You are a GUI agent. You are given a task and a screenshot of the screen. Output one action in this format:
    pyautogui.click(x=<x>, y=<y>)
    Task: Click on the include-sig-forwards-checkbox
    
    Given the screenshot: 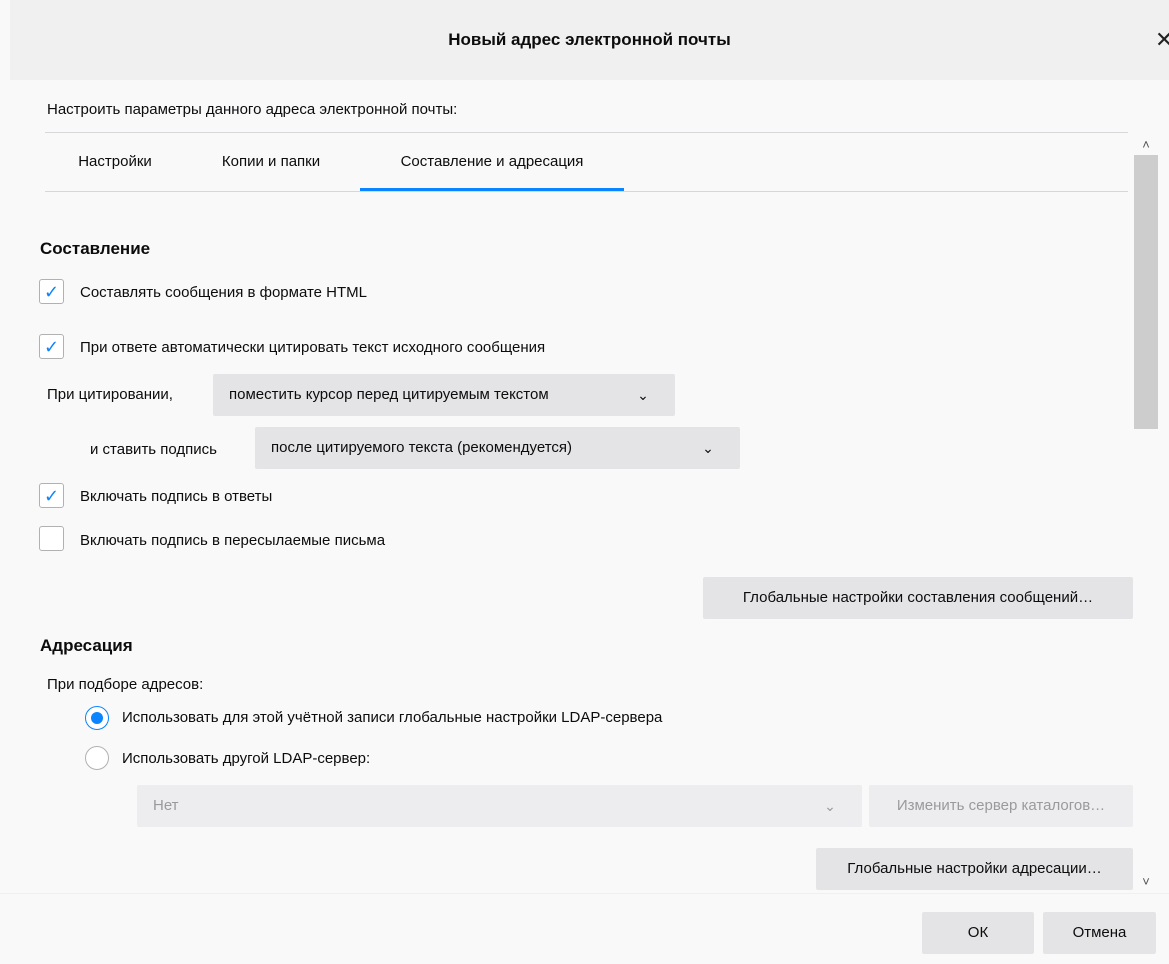 What is the action you would take?
    pyautogui.click(x=51, y=538)
    